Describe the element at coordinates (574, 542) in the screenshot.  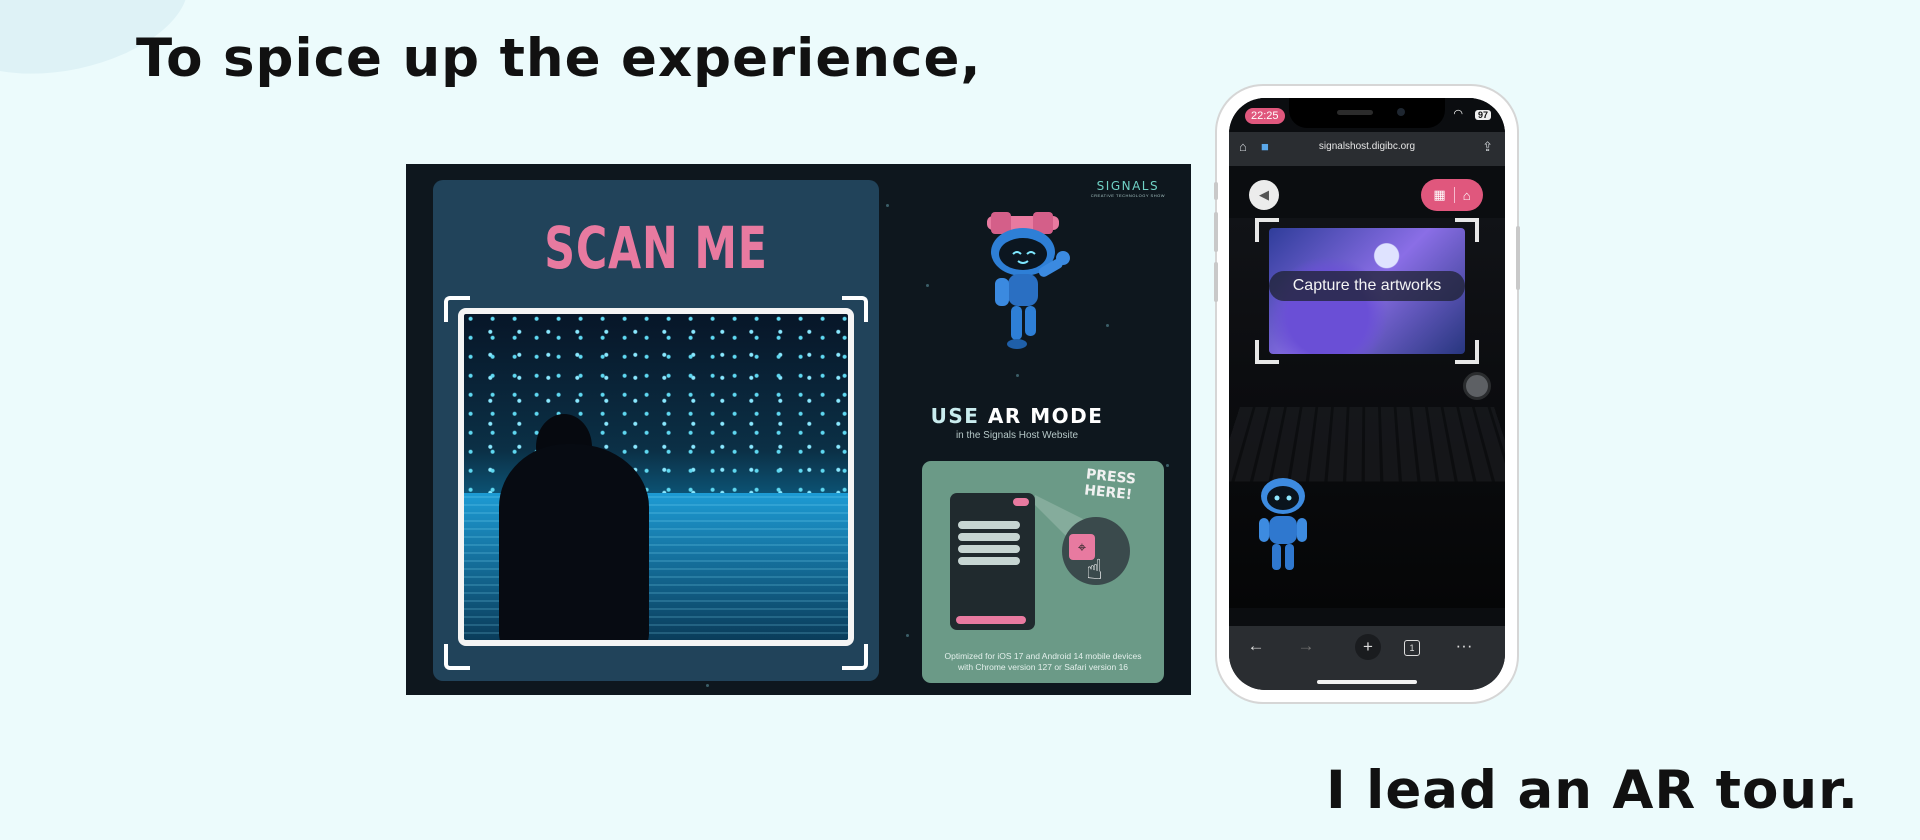
I see `person-silhouette` at that location.